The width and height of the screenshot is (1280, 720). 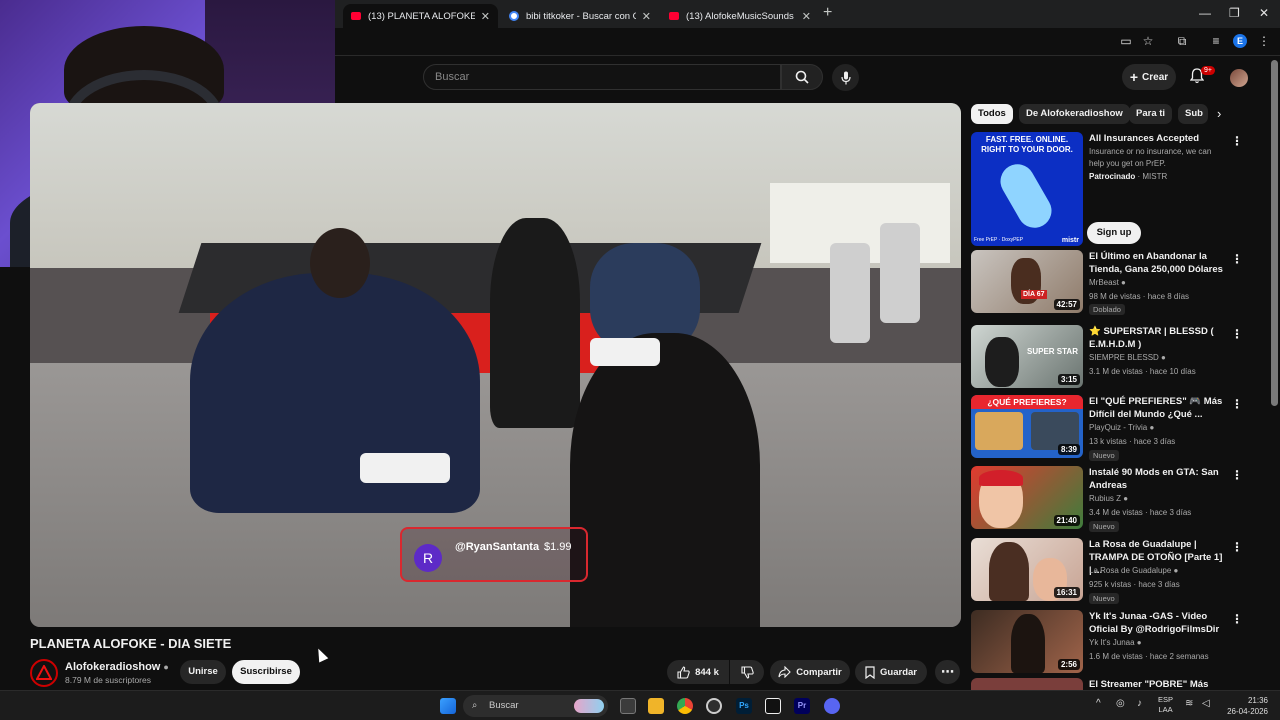 What do you see at coordinates (1205, 13) in the screenshot?
I see `minimize-icon: —` at bounding box center [1205, 13].